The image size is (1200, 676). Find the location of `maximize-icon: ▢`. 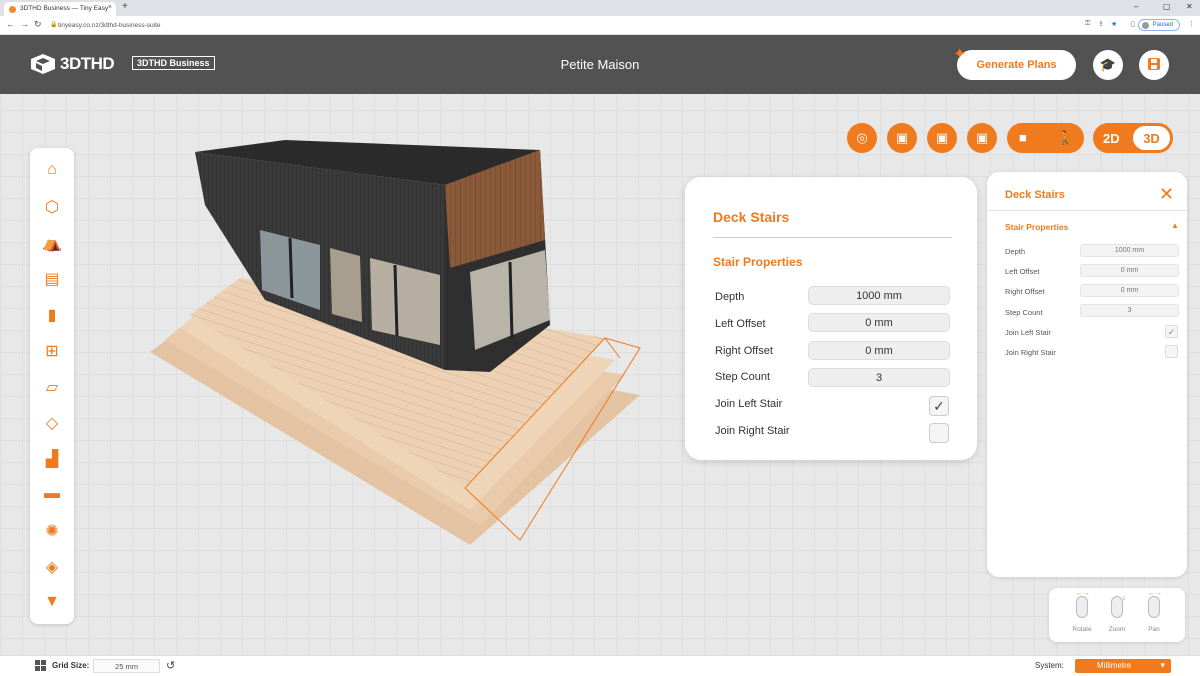

maximize-icon: ▢ is located at coordinates (1167, 6).